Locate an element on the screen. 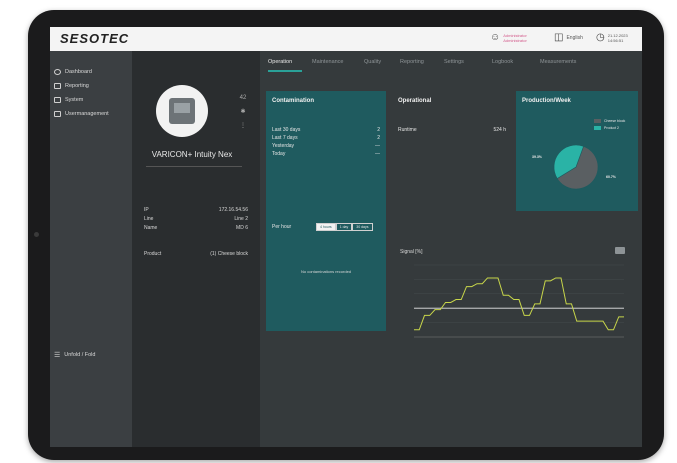 The image size is (677, 463). device-product: Product (1) Cheese block is located at coordinates (196, 254).